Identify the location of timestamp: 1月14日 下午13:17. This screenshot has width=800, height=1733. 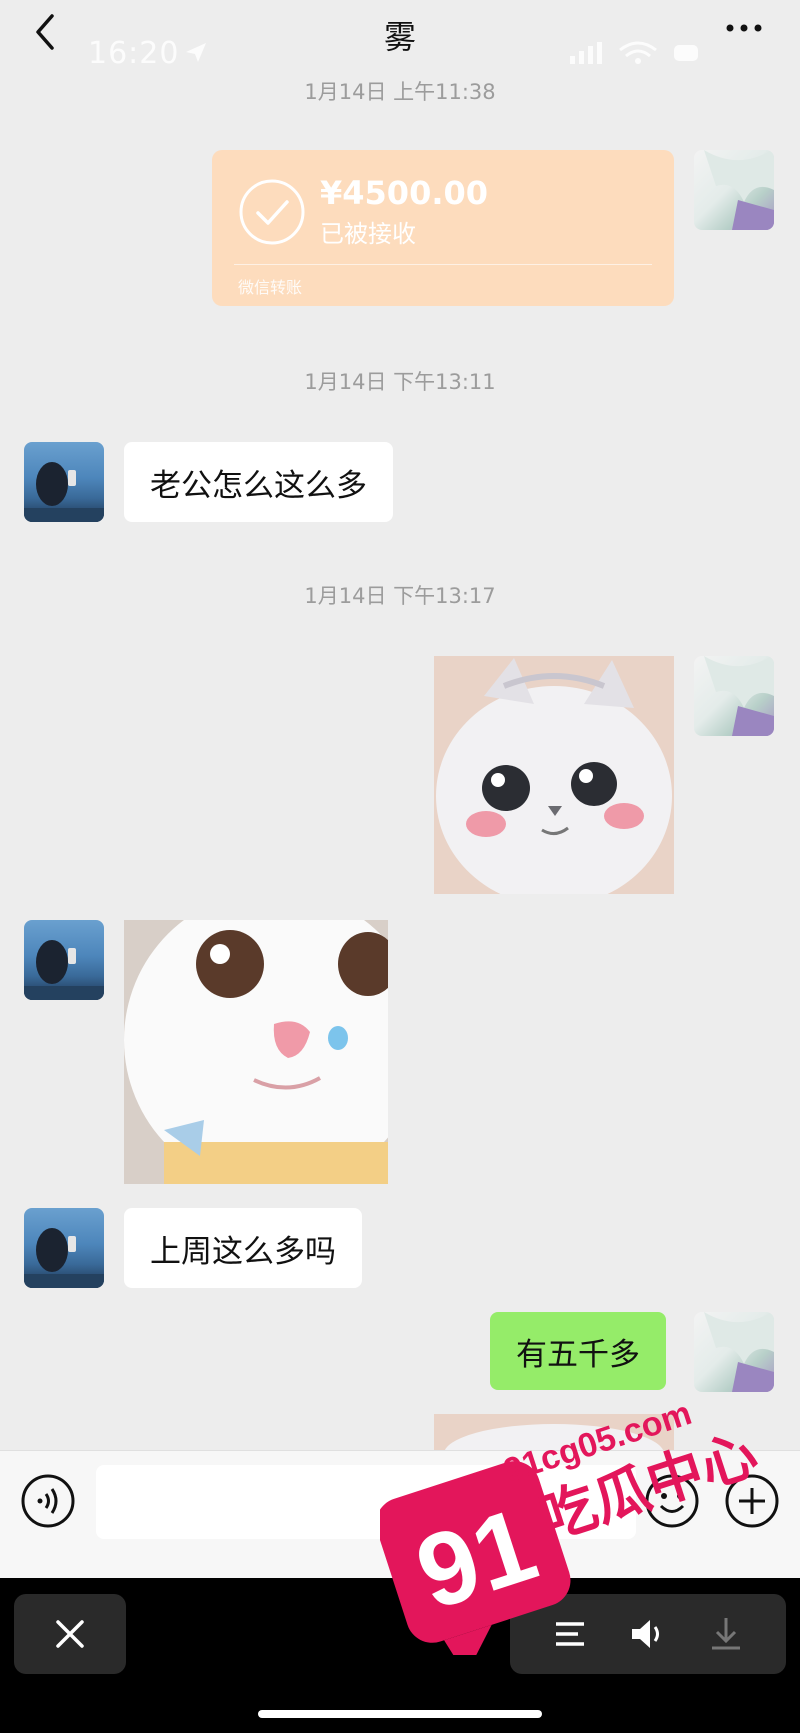
(400, 596).